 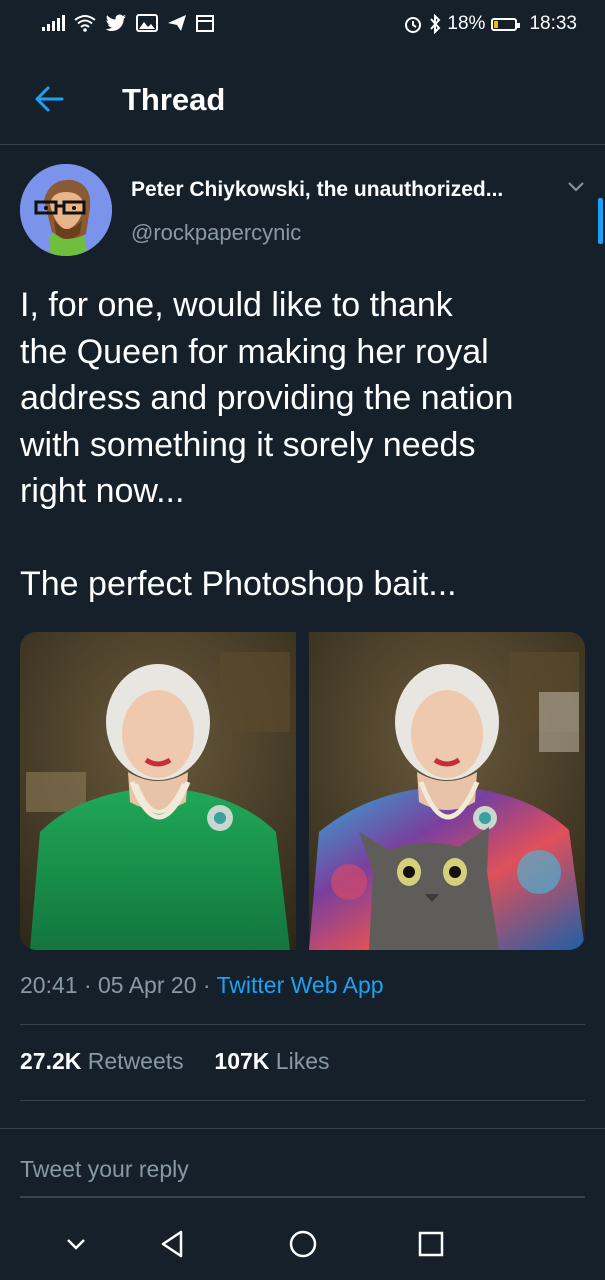 What do you see at coordinates (66, 210) in the screenshot?
I see `avatar` at bounding box center [66, 210].